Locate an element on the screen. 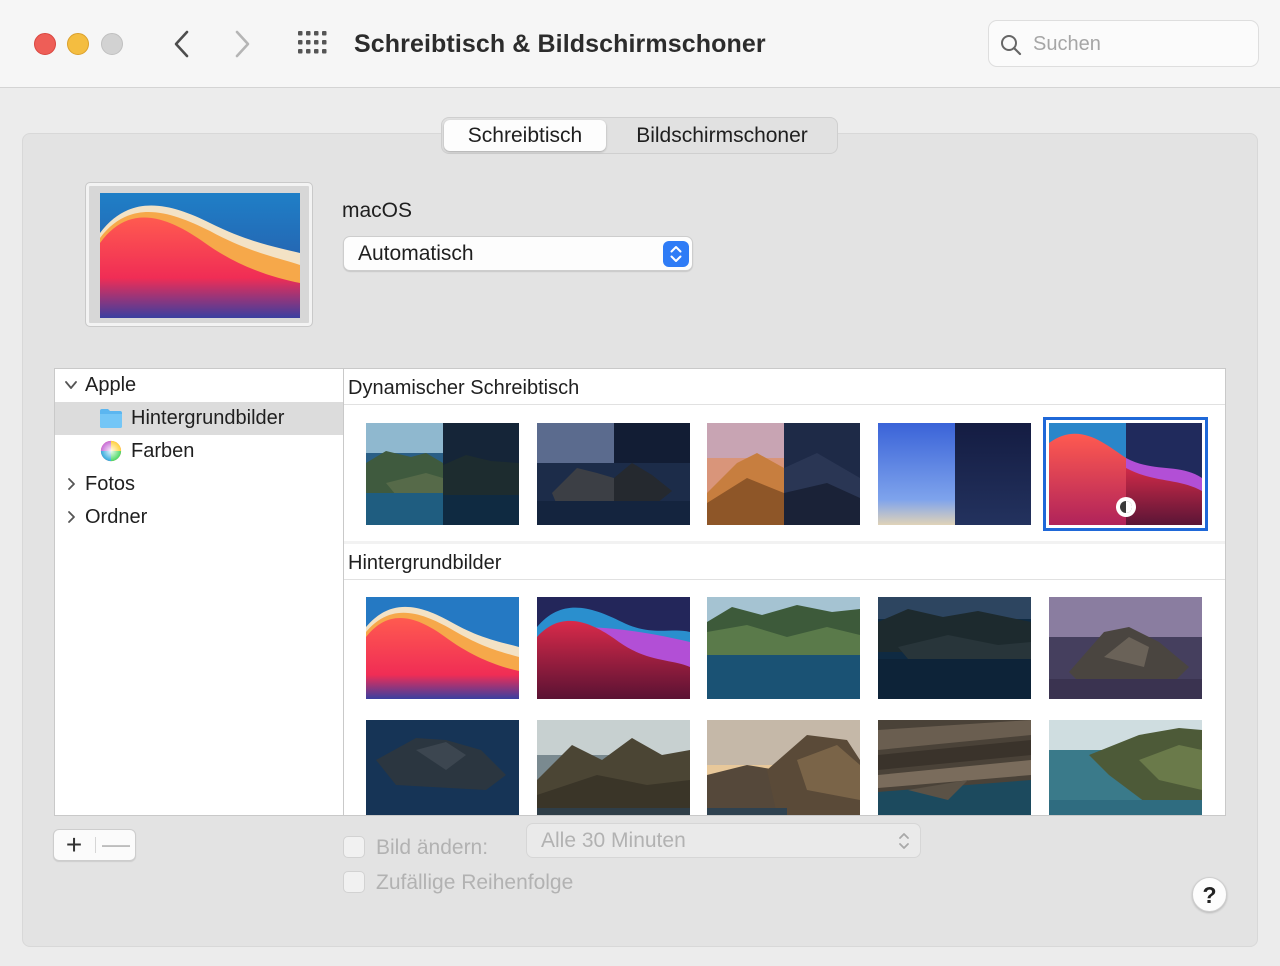 The image size is (1280, 966). title-bar: Schreibtisch & Bildschirmschoner is located at coordinates (640, 44).